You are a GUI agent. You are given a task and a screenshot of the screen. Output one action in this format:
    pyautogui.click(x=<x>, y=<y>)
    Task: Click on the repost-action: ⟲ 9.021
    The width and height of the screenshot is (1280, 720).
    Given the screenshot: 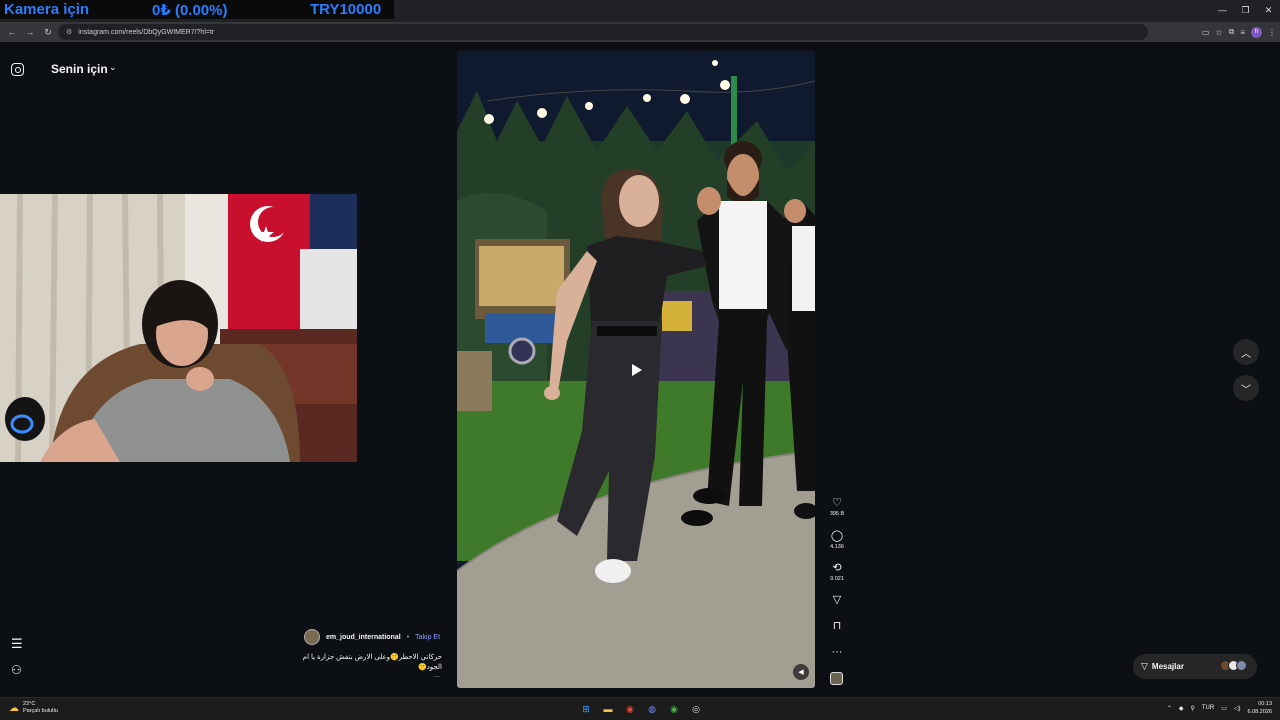 What is the action you would take?
    pyautogui.click(x=837, y=572)
    